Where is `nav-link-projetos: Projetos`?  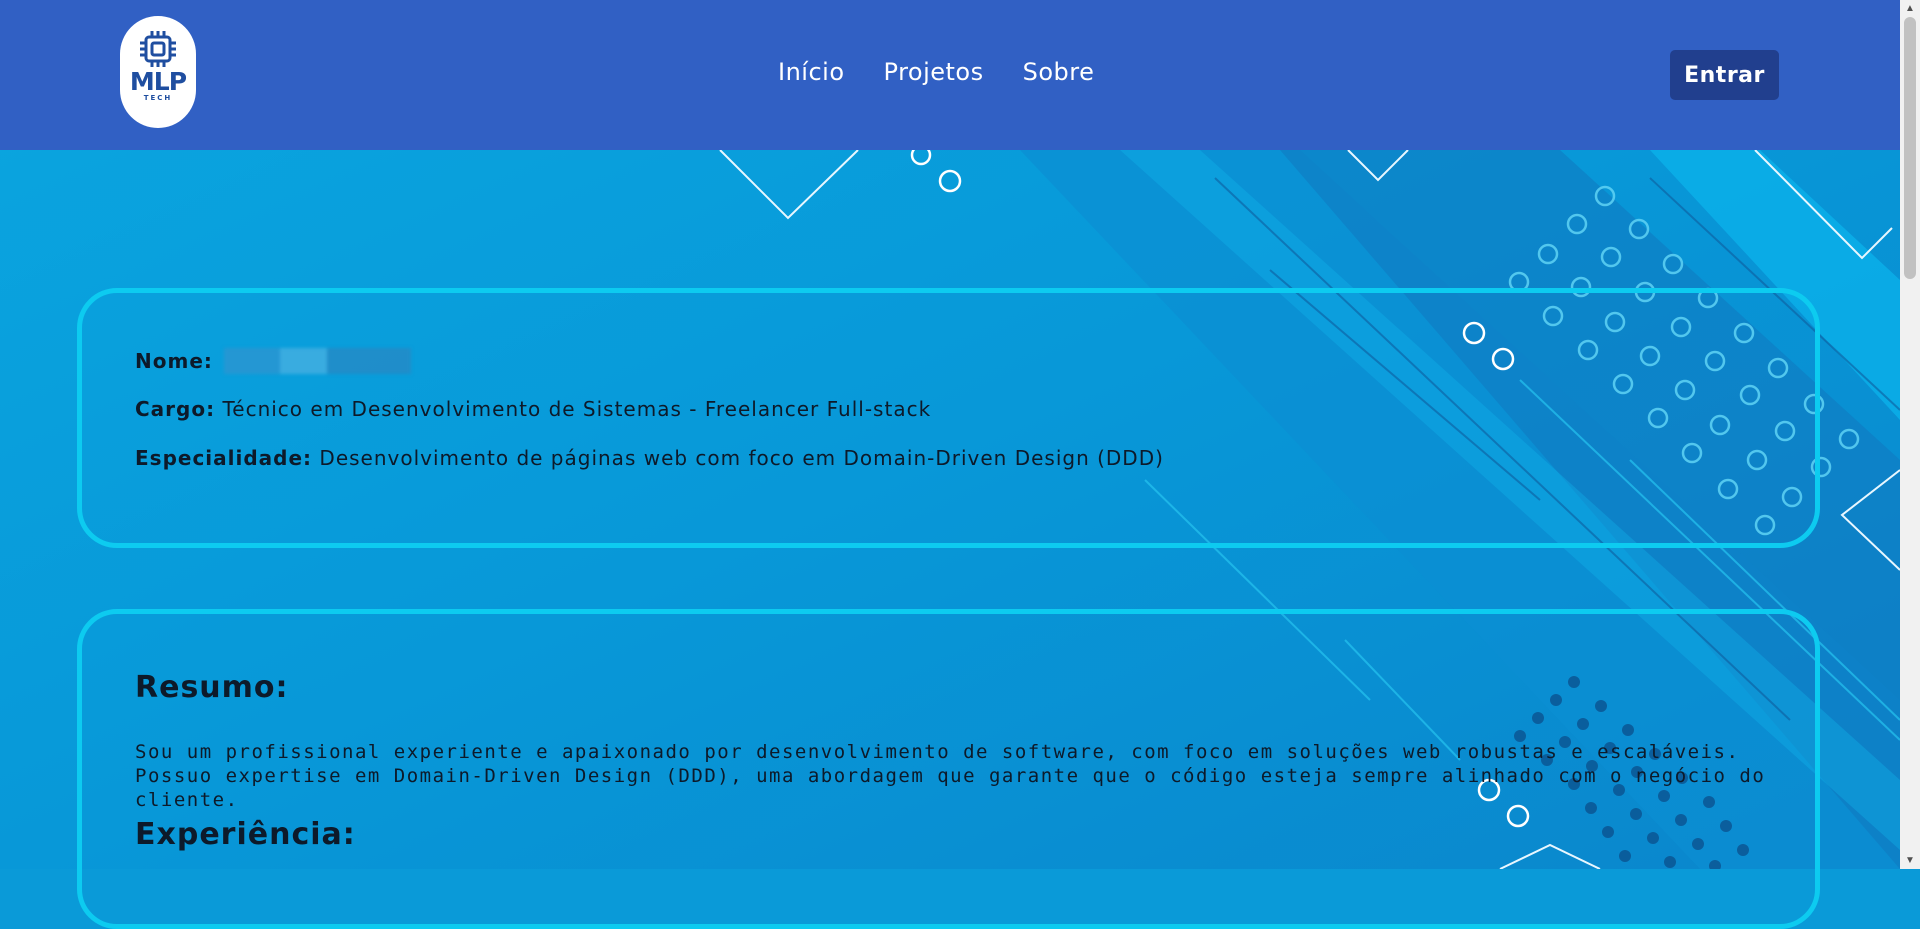 nav-link-projetos: Projetos is located at coordinates (934, 72).